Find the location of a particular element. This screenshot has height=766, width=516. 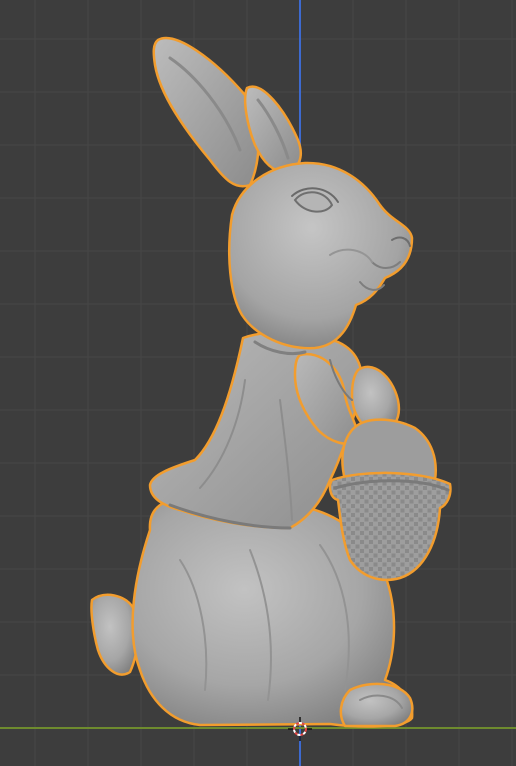

basket-eggs is located at coordinates (389, 450).